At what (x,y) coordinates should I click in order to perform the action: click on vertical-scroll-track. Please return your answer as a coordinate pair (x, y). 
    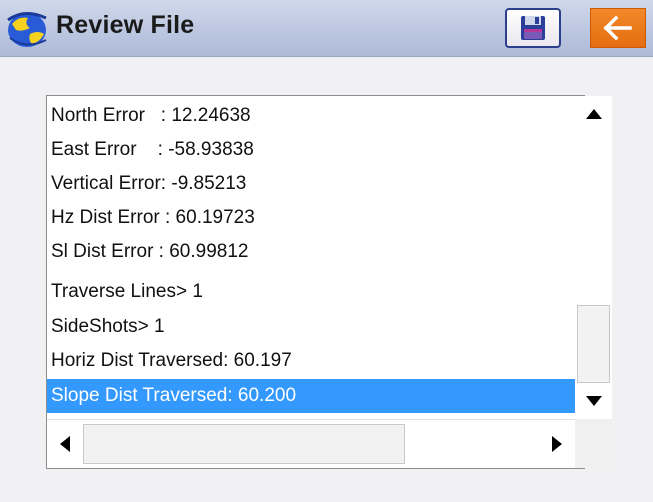
    Looking at the image, I should click on (593, 257).